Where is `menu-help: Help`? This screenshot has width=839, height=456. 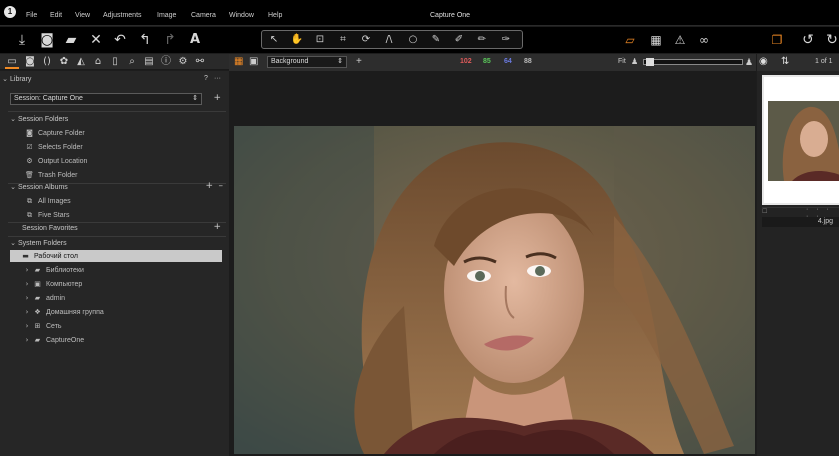
menu-help: Help is located at coordinates (275, 16).